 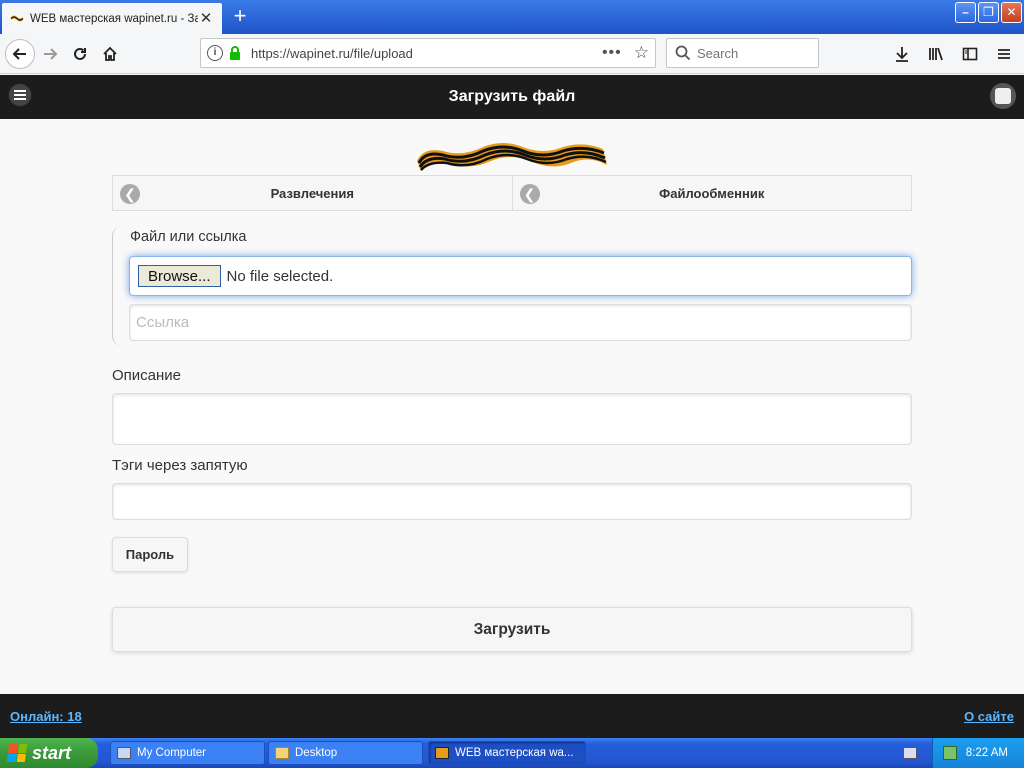 I want to click on link-input, so click(x=520, y=322).